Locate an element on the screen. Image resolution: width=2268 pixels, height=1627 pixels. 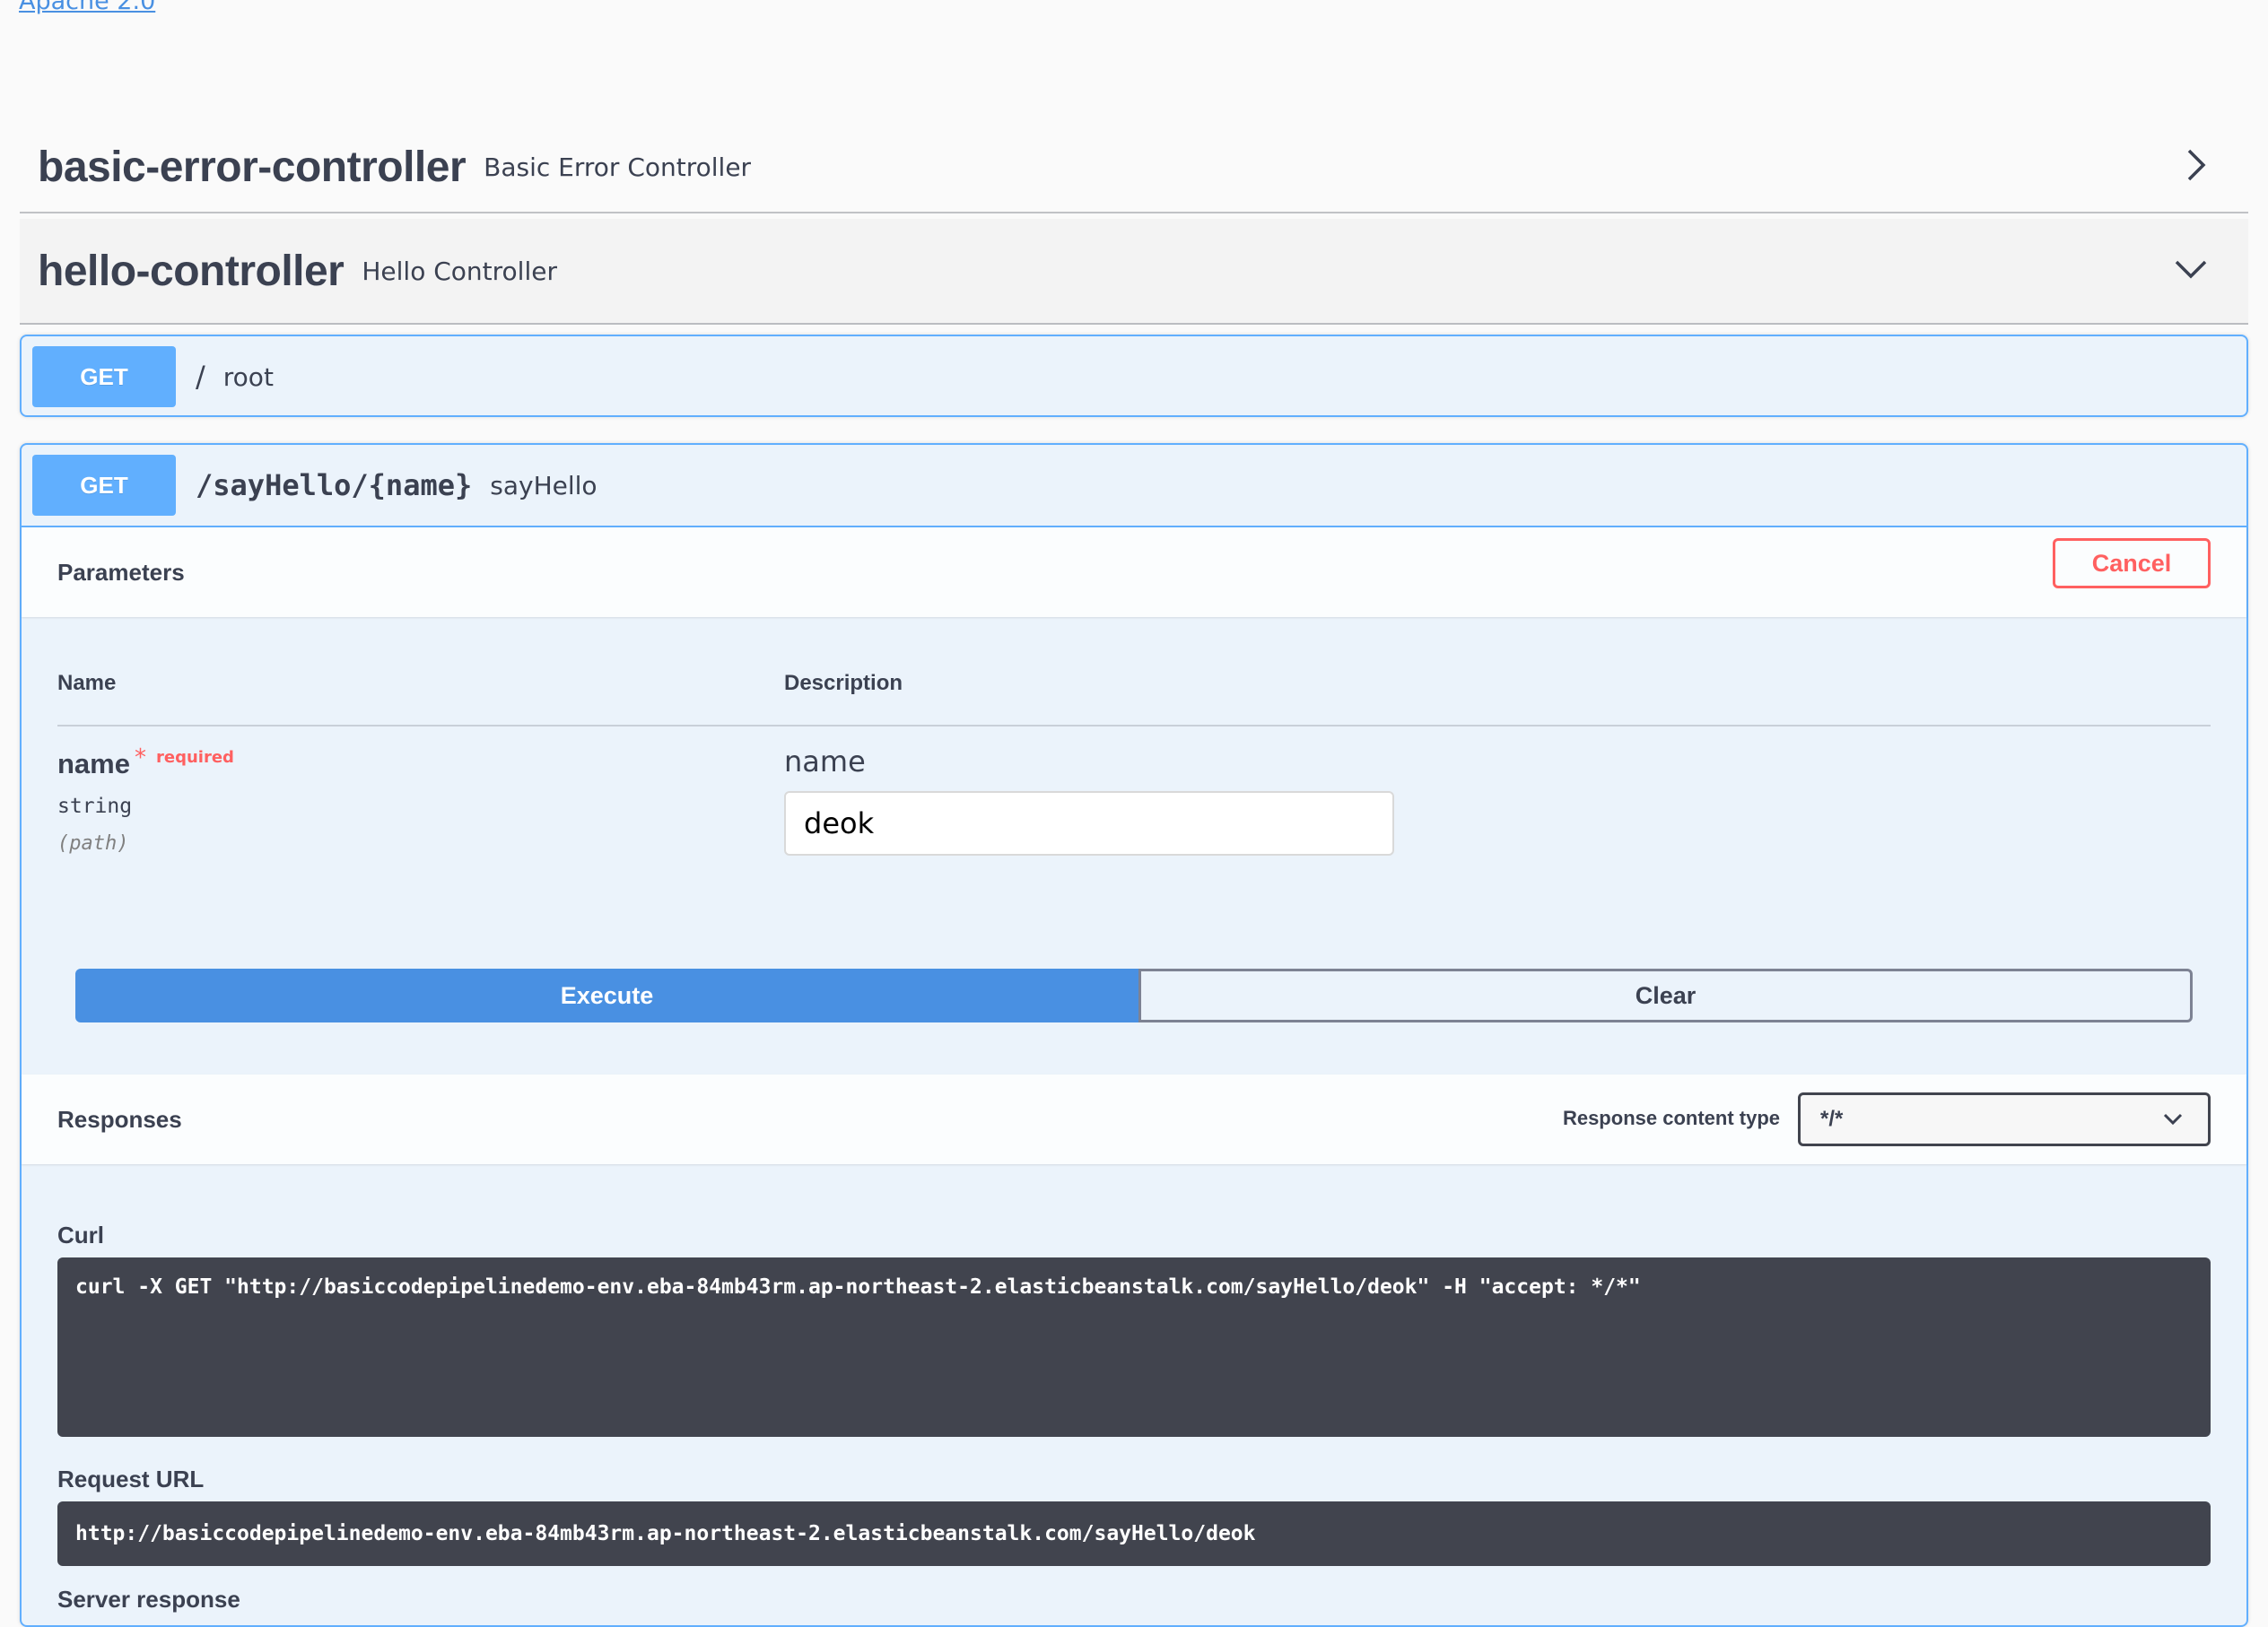
execute-wrapper: Execute Clear is located at coordinates (1134, 996).